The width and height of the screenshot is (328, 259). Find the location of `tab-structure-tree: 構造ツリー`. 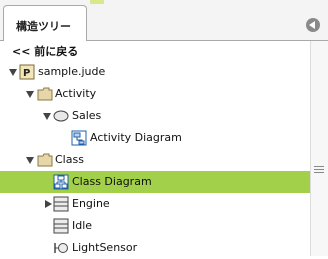

tab-structure-tree: 構造ツリー is located at coordinates (45, 23).